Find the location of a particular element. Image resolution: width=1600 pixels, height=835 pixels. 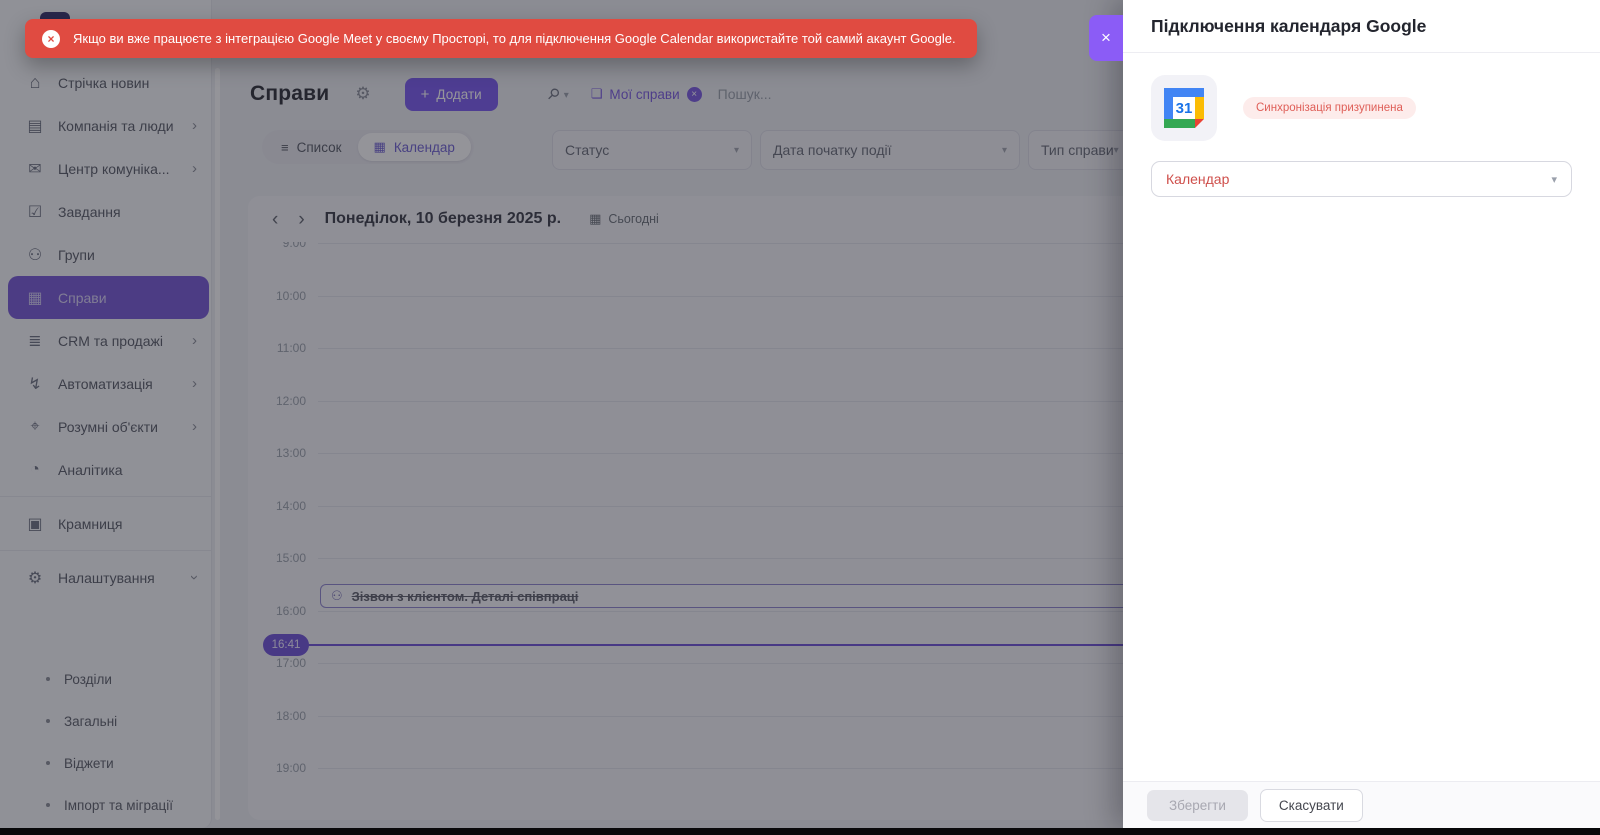

google-calendar-day: 31 is located at coordinates (1184, 108).